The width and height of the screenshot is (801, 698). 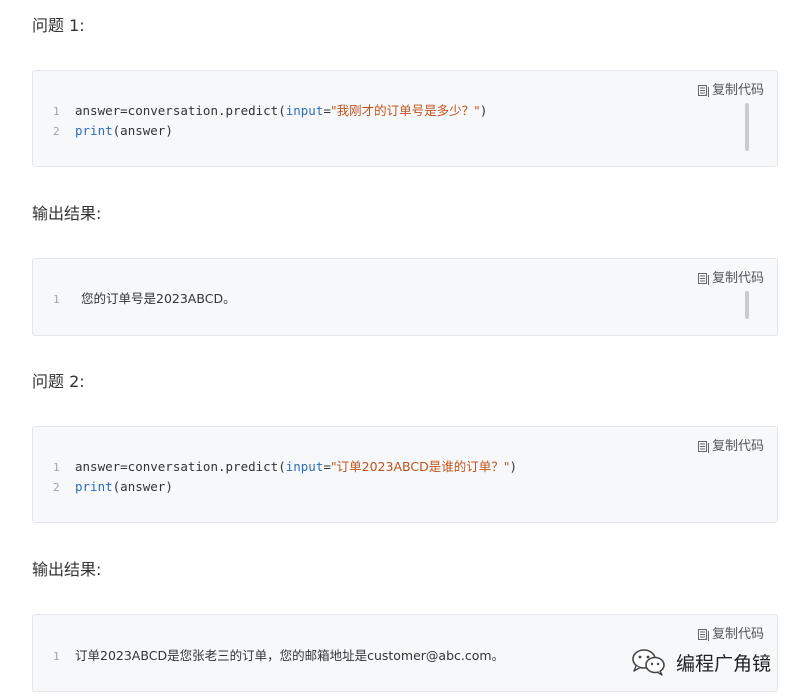 What do you see at coordinates (724, 663) in the screenshot?
I see `watermark-text: 编程广角镜` at bounding box center [724, 663].